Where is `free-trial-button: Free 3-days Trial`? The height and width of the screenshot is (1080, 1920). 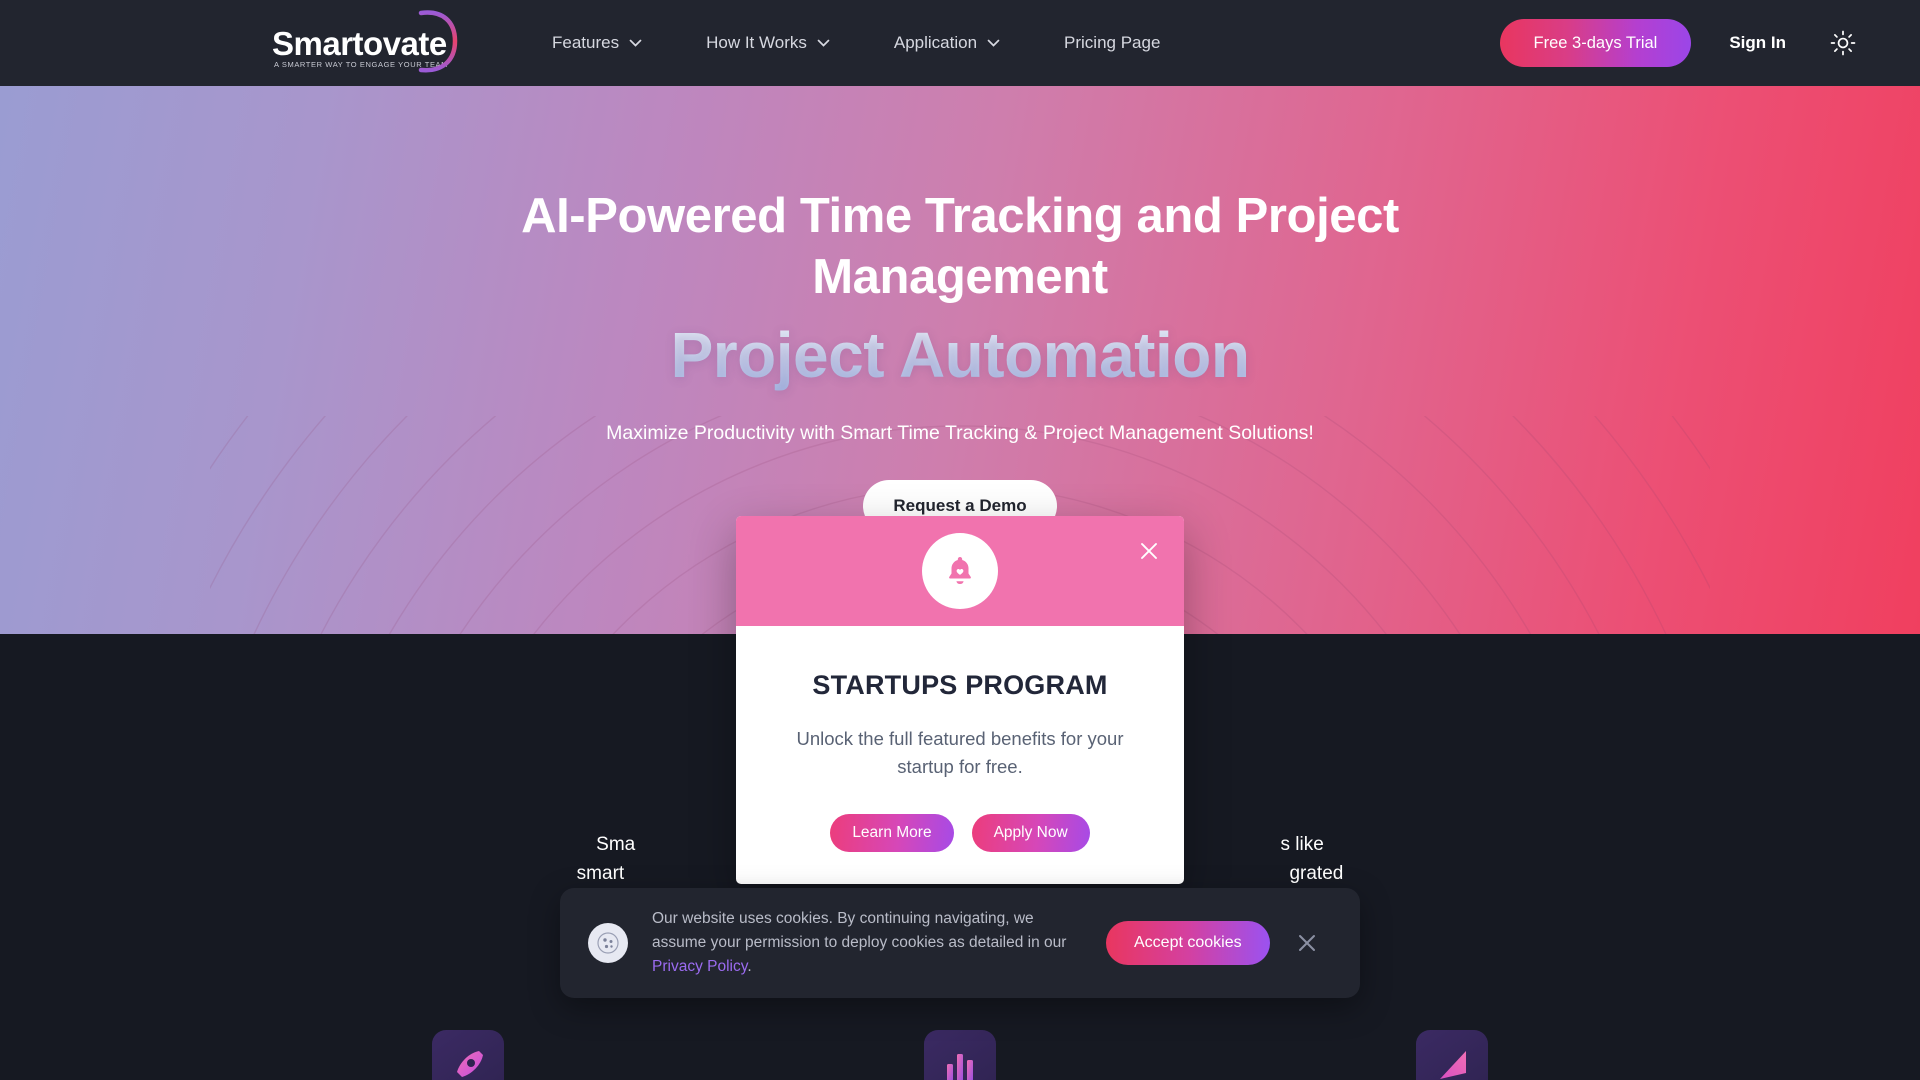 free-trial-button: Free 3-days Trial is located at coordinates (1595, 43).